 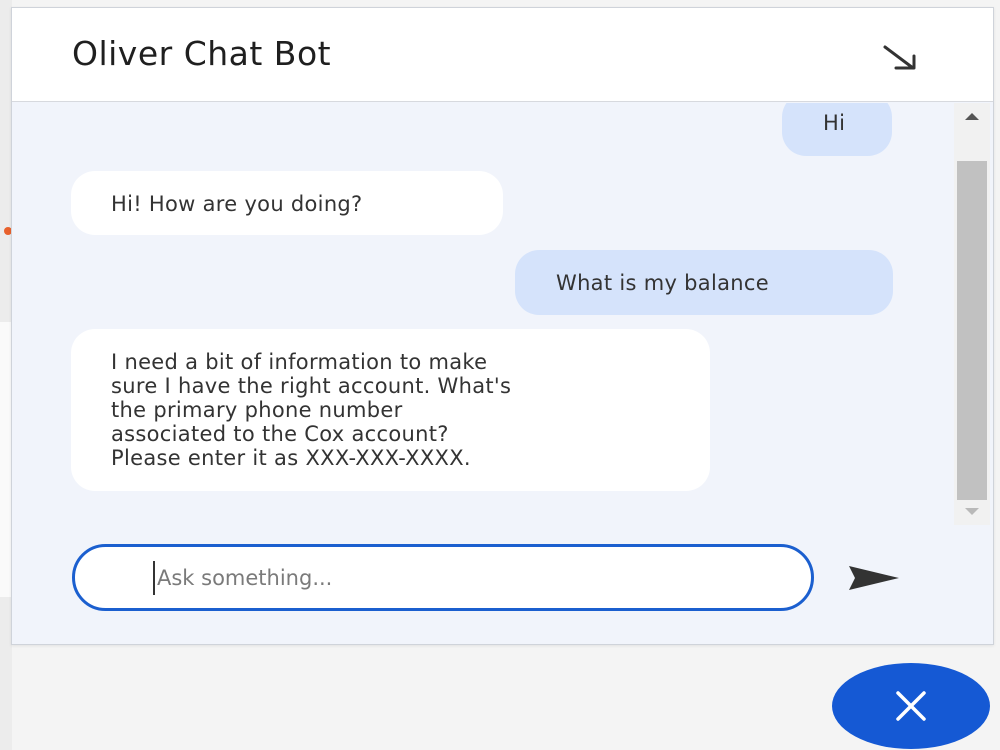 What do you see at coordinates (704, 282) in the screenshot?
I see `user-message: What is my balance` at bounding box center [704, 282].